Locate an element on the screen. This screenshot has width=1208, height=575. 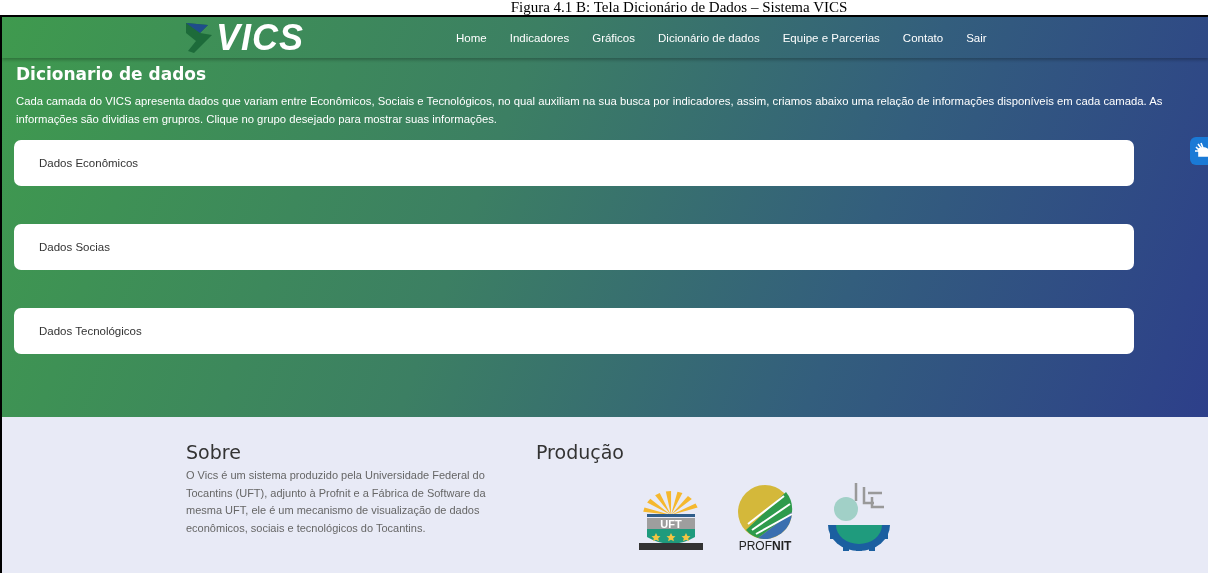
nav-link: Indicadores is located at coordinates (539, 37).